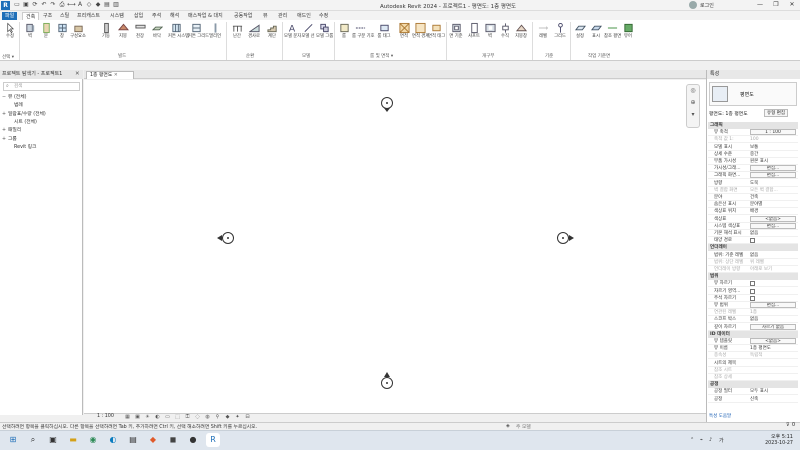  I want to click on visual-style-icon: ▣, so click(137, 417).